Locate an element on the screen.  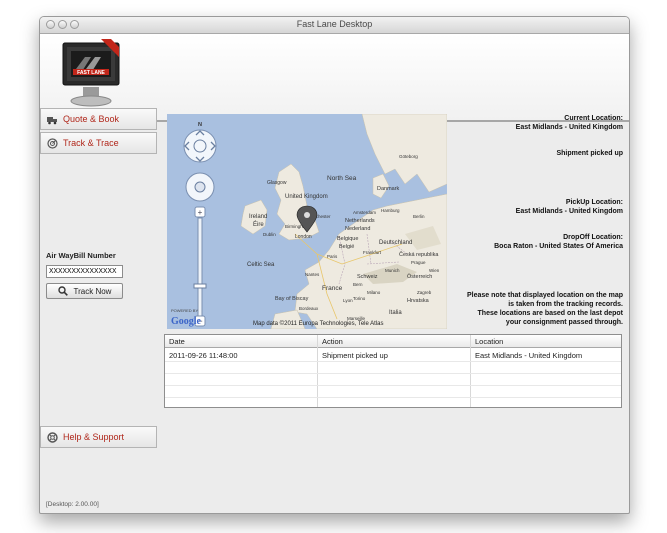
map-label-munich: Munich is located at coordinates (392, 270).